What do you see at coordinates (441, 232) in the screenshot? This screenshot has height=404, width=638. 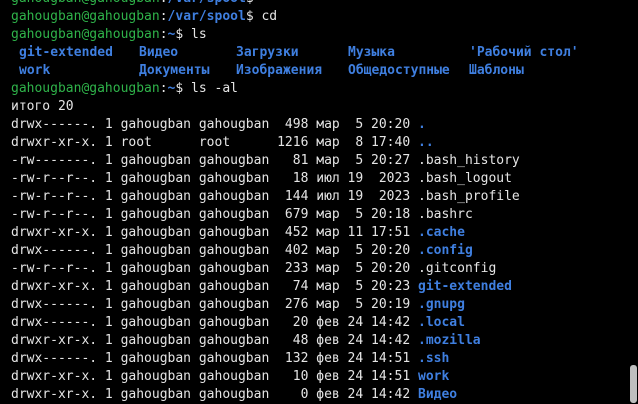 I see `directory-name: .cache` at bounding box center [441, 232].